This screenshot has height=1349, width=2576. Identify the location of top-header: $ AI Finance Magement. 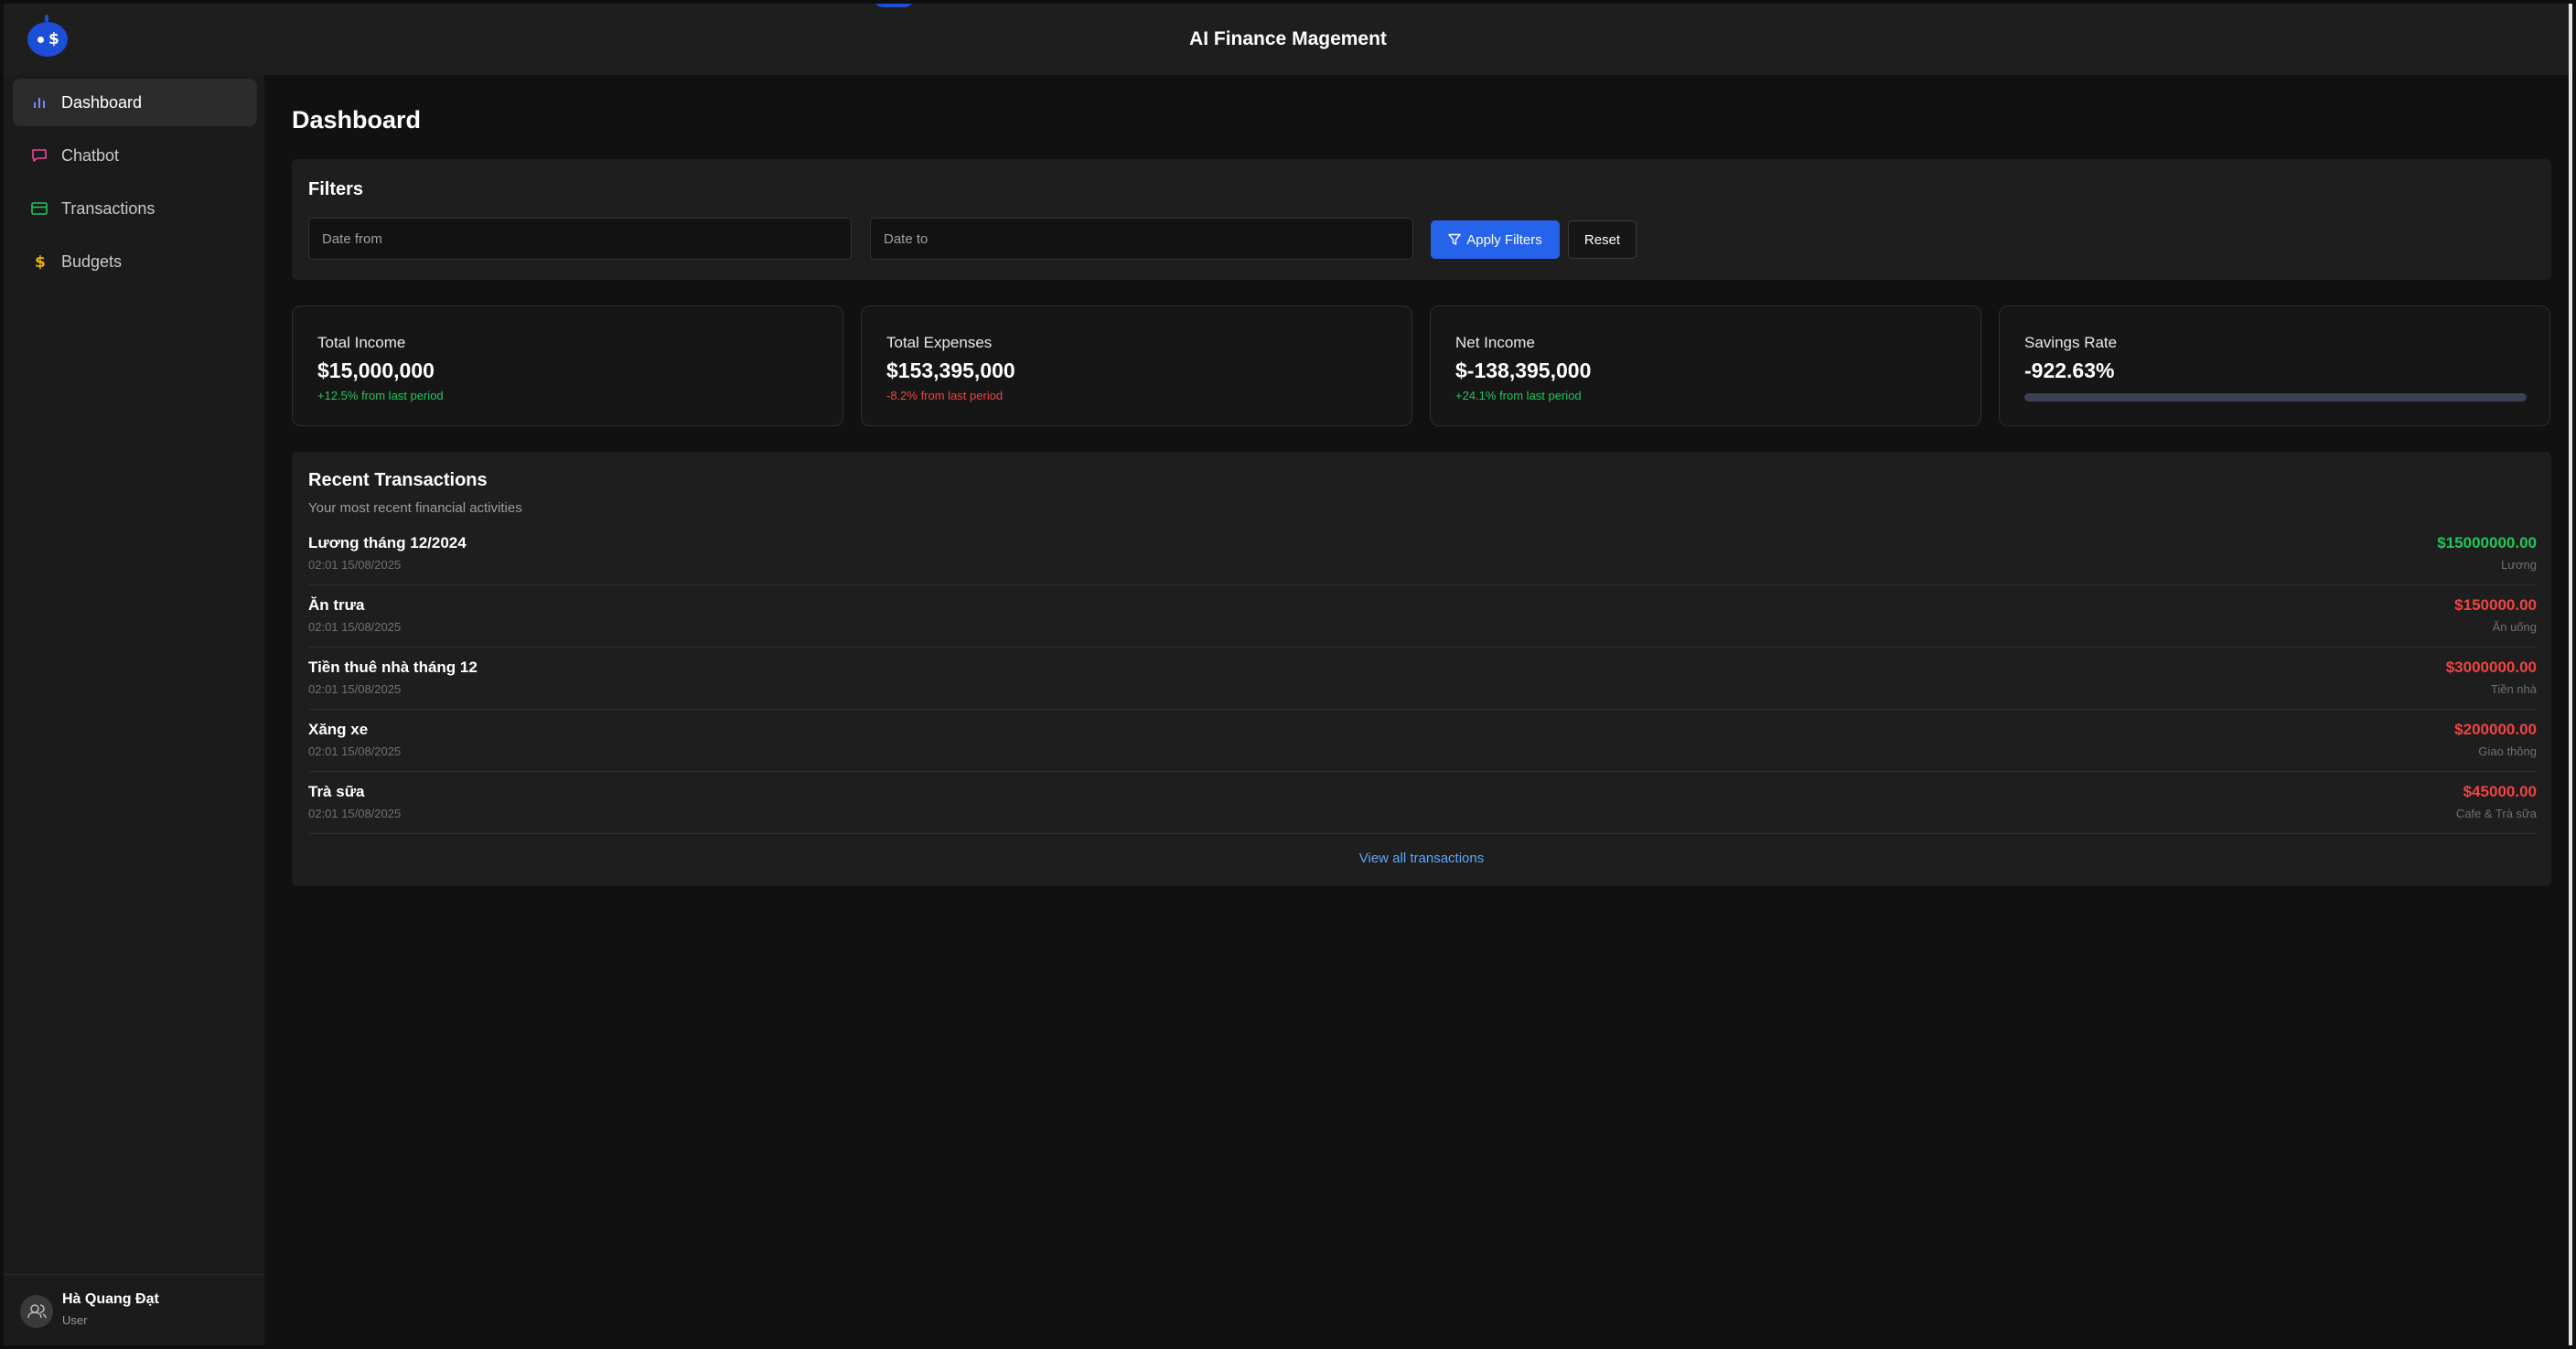
(1288, 39).